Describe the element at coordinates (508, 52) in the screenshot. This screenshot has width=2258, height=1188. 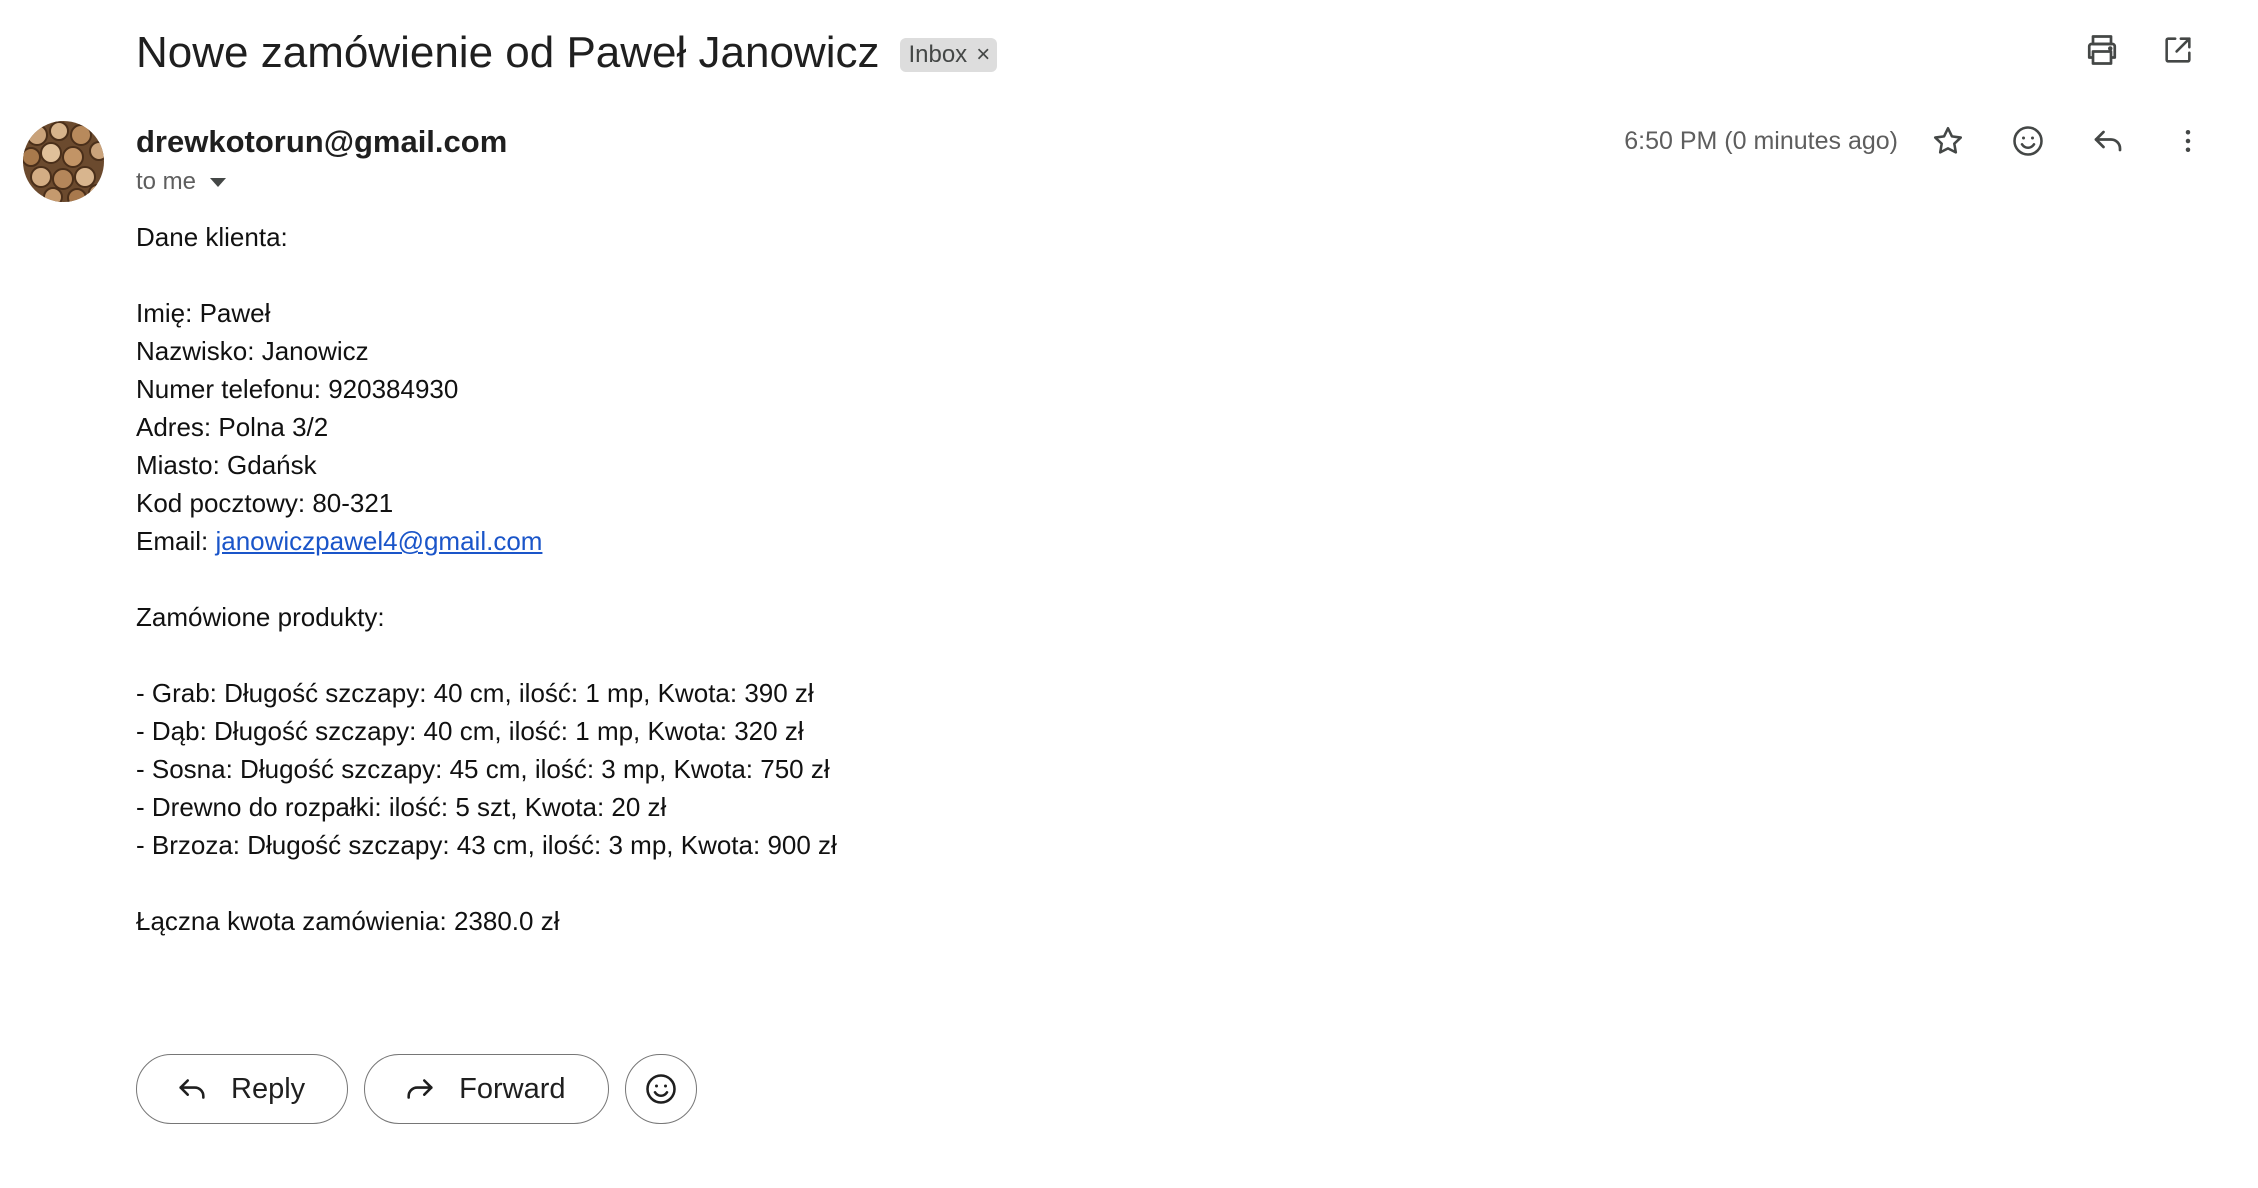
I see `email-subject: Nowe zamówienie od Paweł Janowicz` at that location.